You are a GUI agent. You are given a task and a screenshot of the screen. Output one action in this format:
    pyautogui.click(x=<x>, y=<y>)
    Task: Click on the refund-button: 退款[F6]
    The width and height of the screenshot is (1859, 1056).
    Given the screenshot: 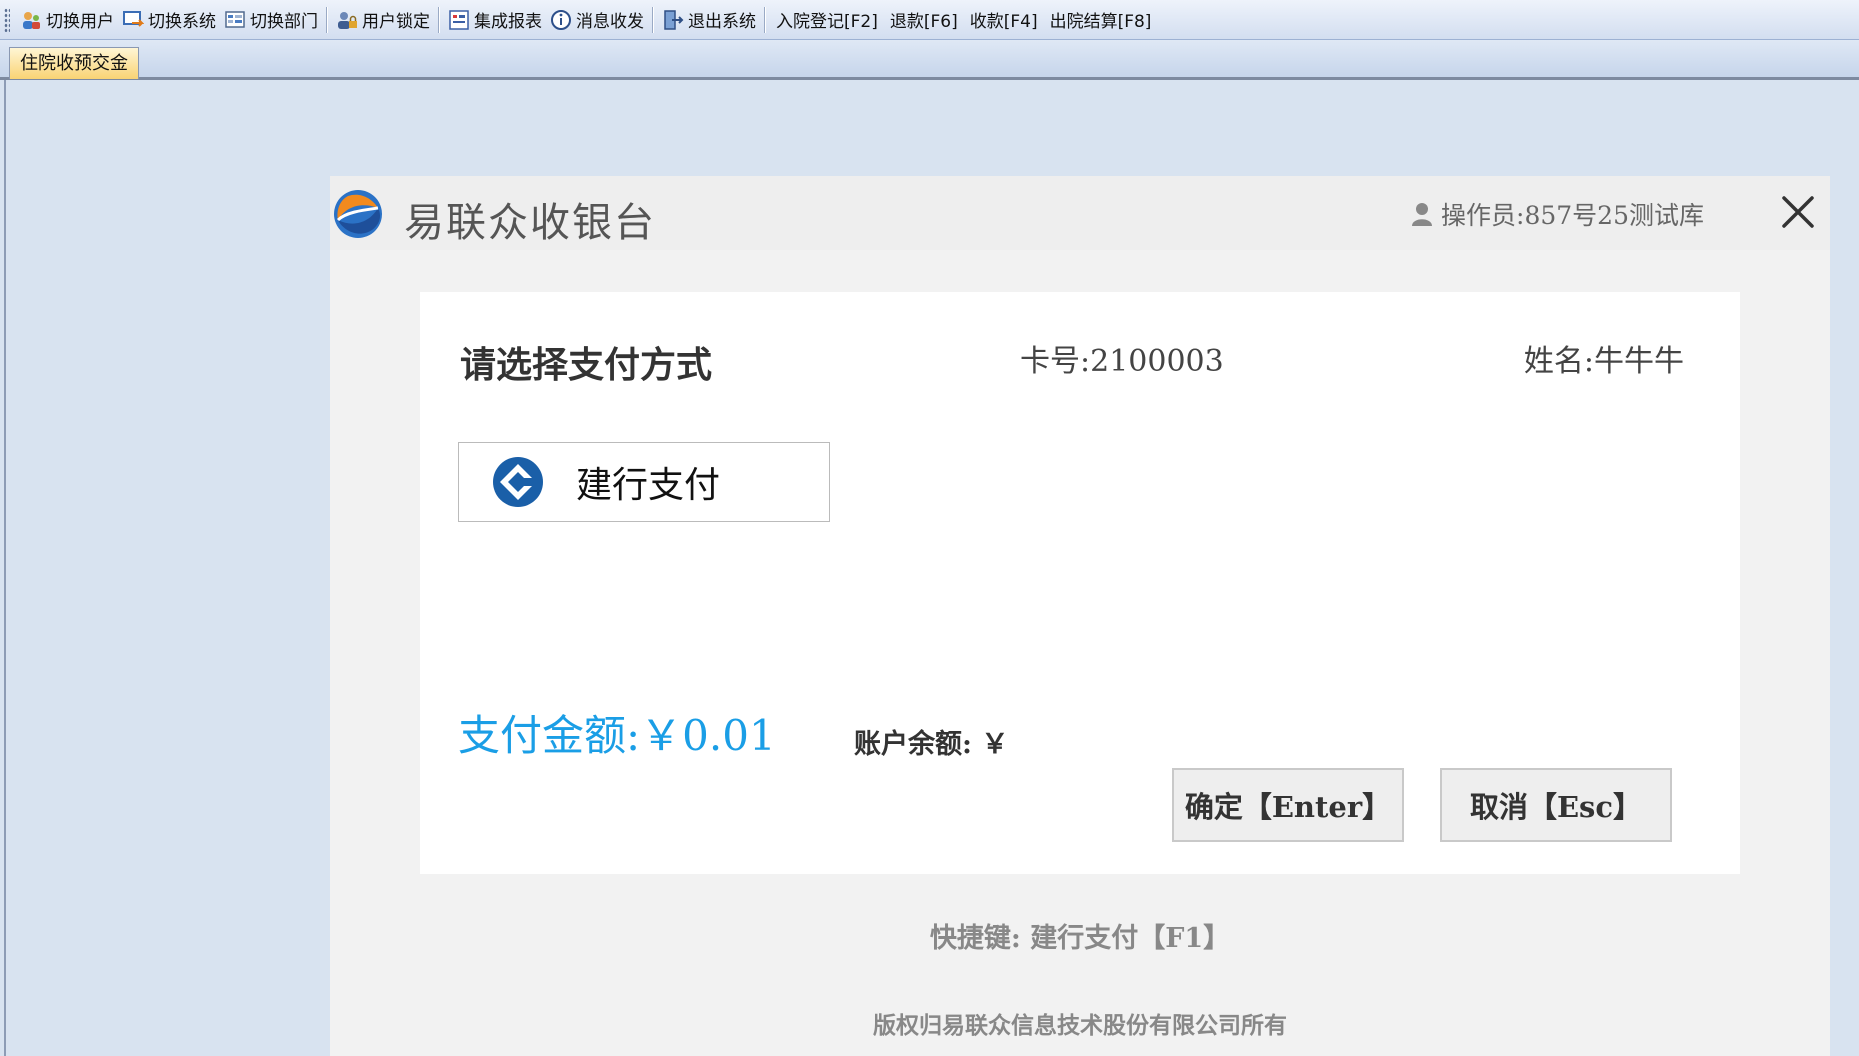 What is the action you would take?
    pyautogui.click(x=924, y=19)
    